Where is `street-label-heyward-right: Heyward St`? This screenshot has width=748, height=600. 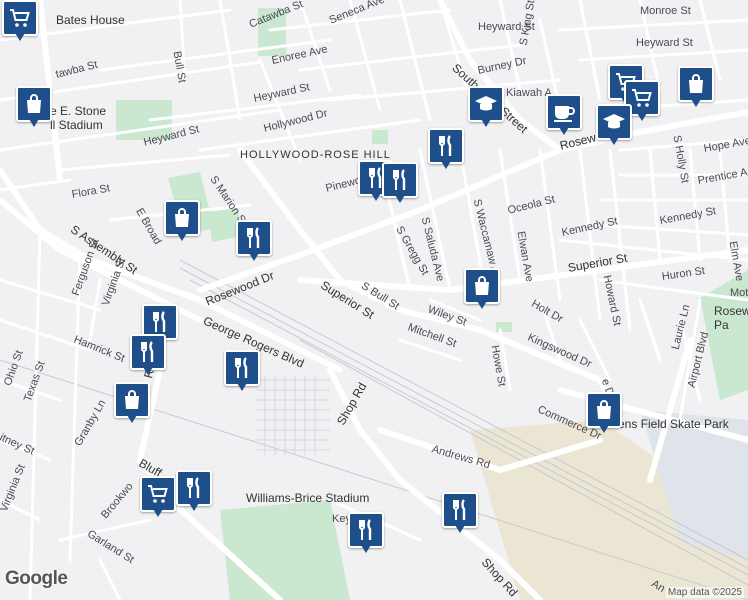 street-label-heyward-right: Heyward St is located at coordinates (664, 43).